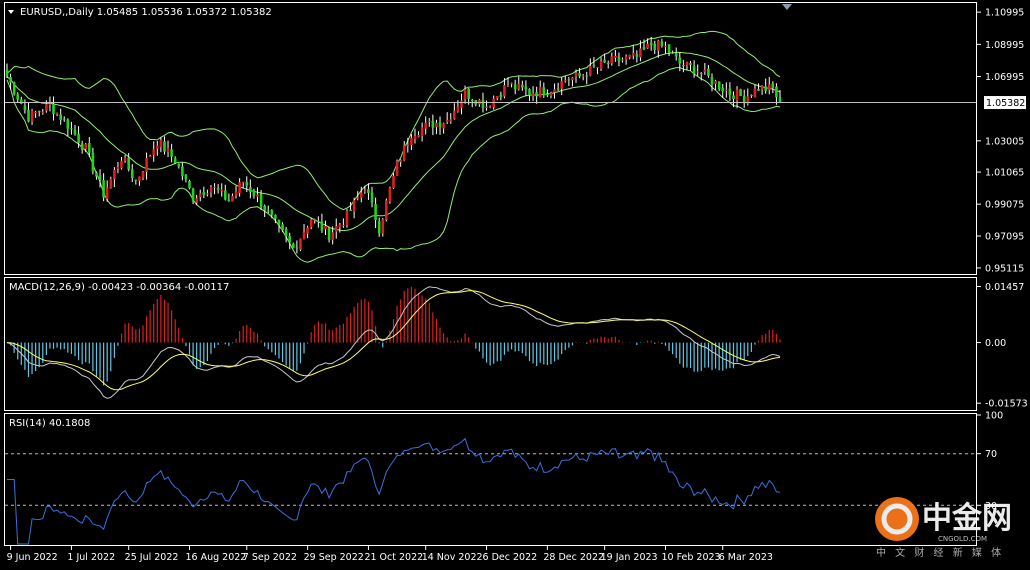  I want to click on time-tick-label: 14 Nov 2022, so click(452, 557).